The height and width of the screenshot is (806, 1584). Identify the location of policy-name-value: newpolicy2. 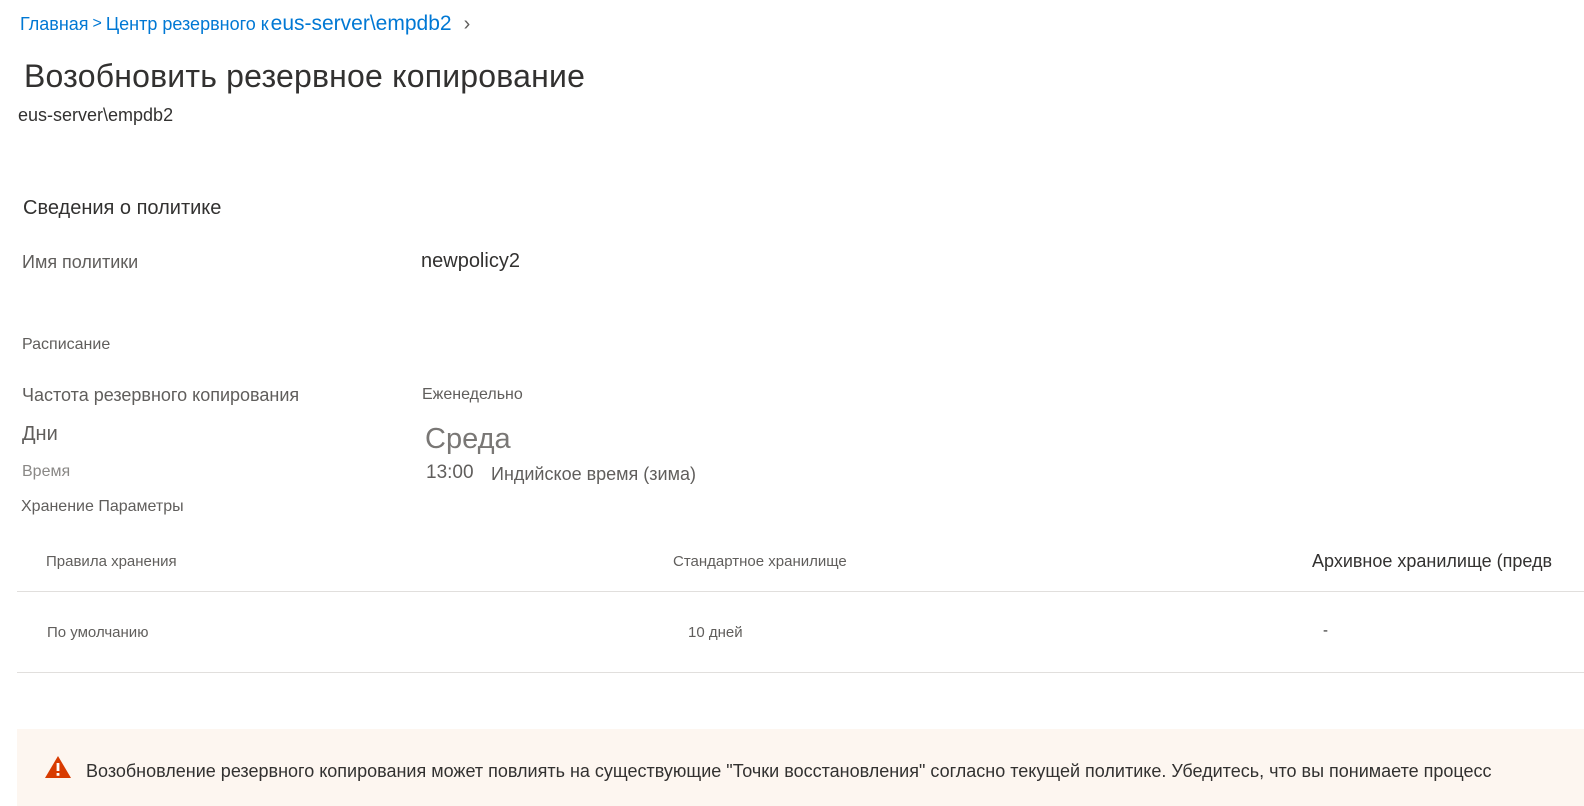
(470, 261).